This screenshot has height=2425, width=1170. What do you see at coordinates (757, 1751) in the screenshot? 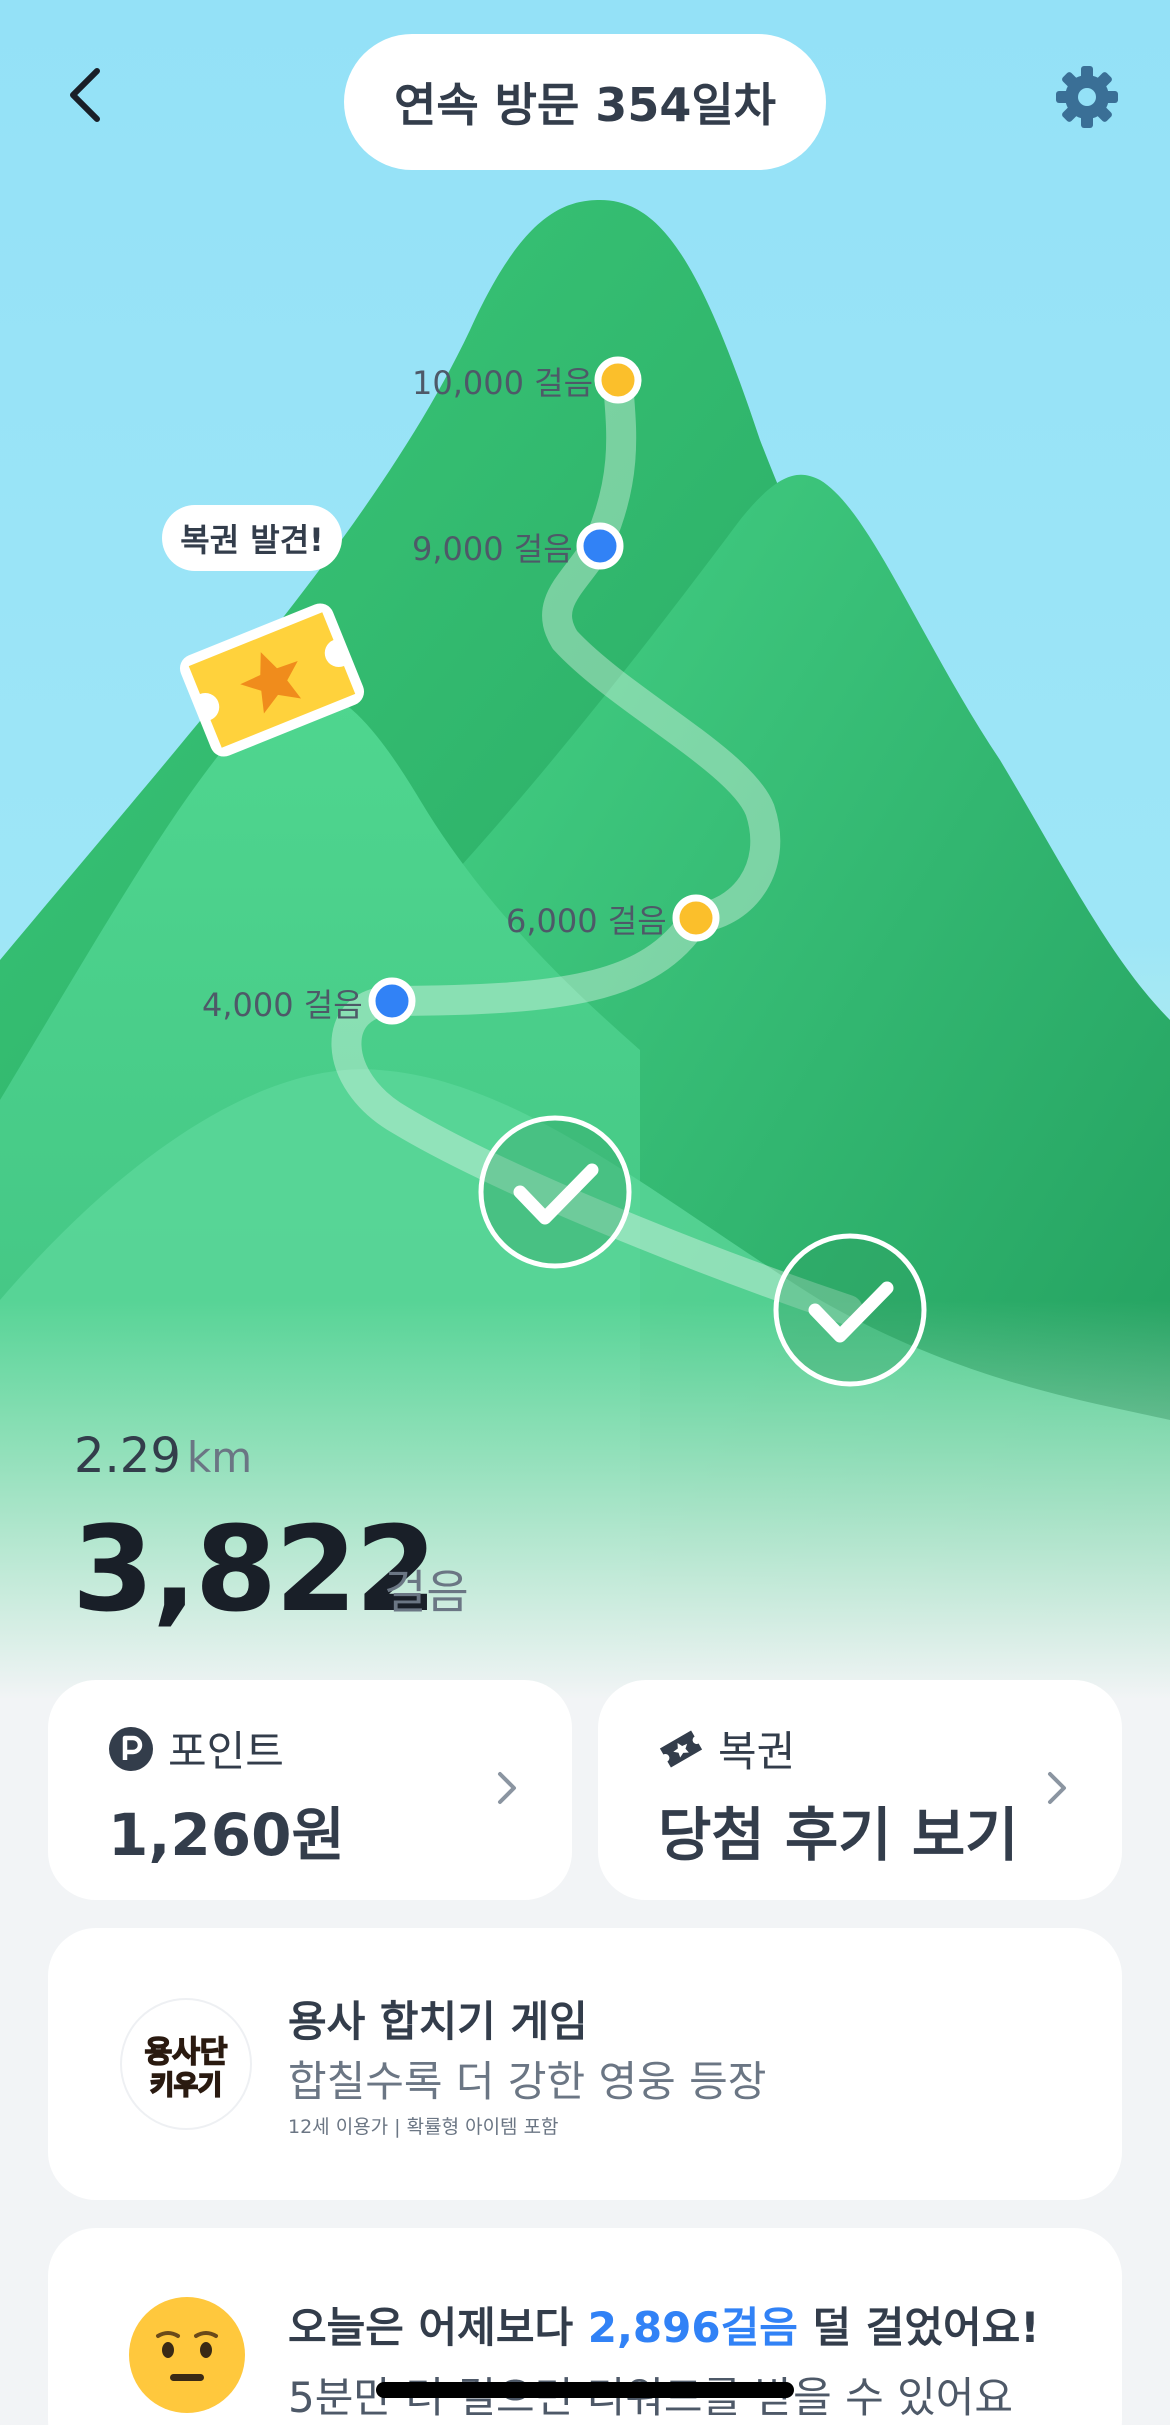
I see `lottery-label: 복권` at bounding box center [757, 1751].